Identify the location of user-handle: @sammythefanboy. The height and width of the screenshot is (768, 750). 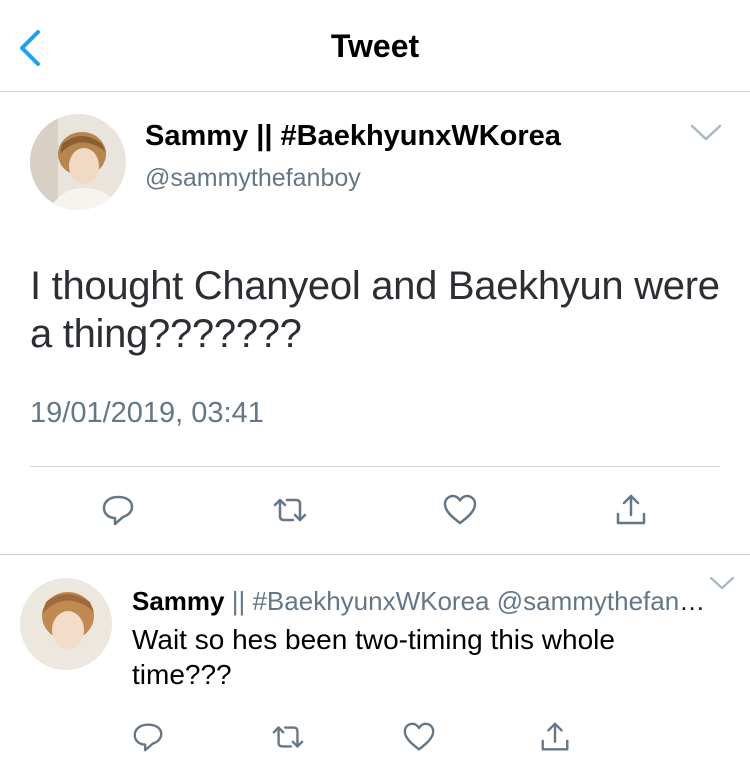
(253, 178).